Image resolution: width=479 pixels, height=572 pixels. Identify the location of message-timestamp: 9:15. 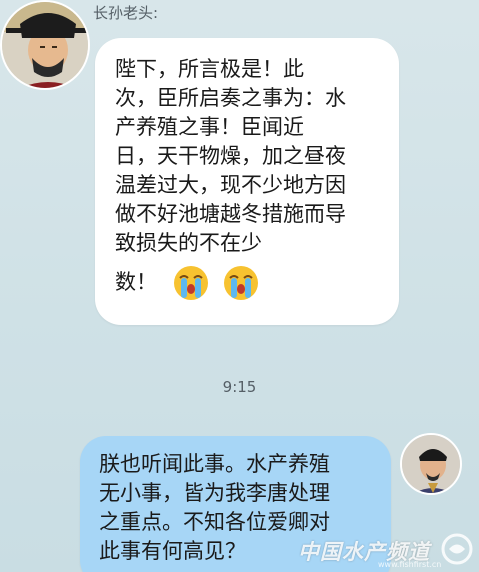
(239, 387).